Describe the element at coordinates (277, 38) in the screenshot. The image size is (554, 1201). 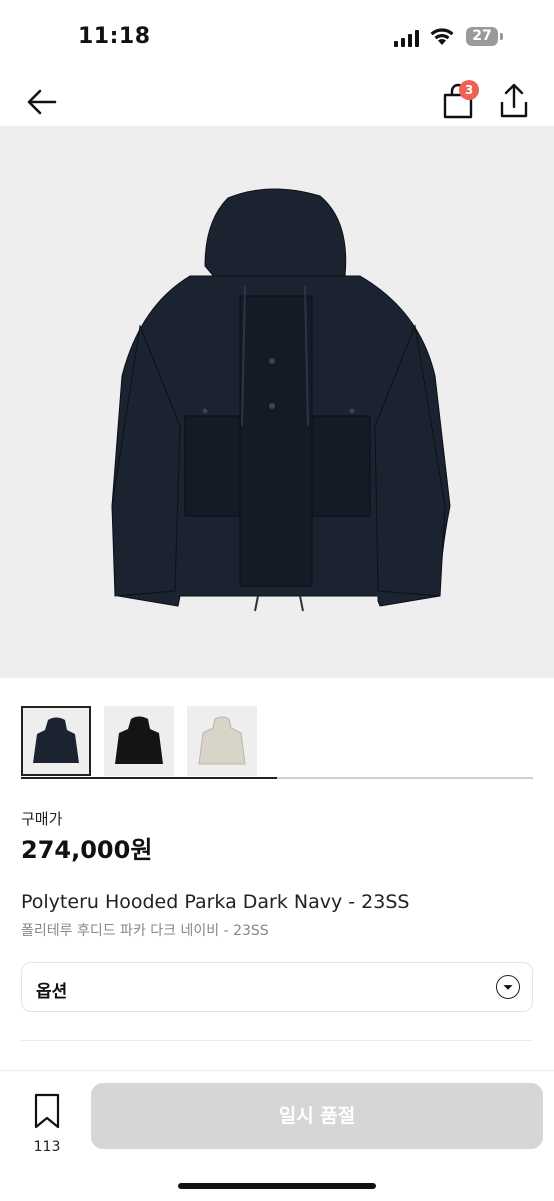
I see `status-bar: 11:18 27` at that location.